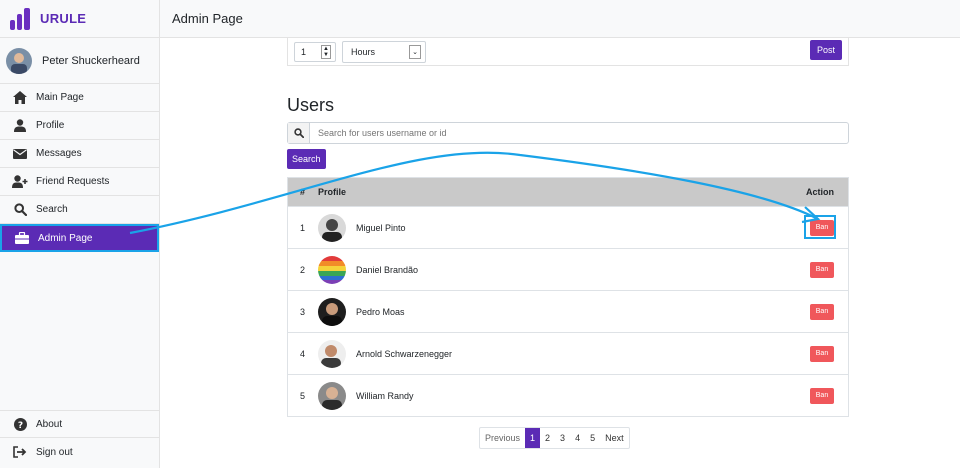 The image size is (960, 468). What do you see at coordinates (304, 51) in the screenshot?
I see `duration-quantity-value: 1` at bounding box center [304, 51].